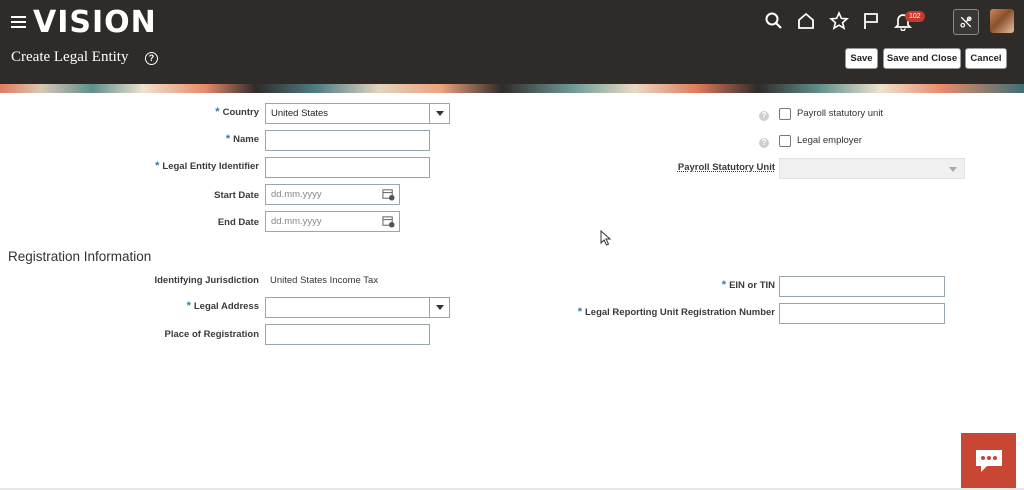 This screenshot has height=490, width=1024. What do you see at coordinates (347, 140) in the screenshot?
I see `name-input` at bounding box center [347, 140].